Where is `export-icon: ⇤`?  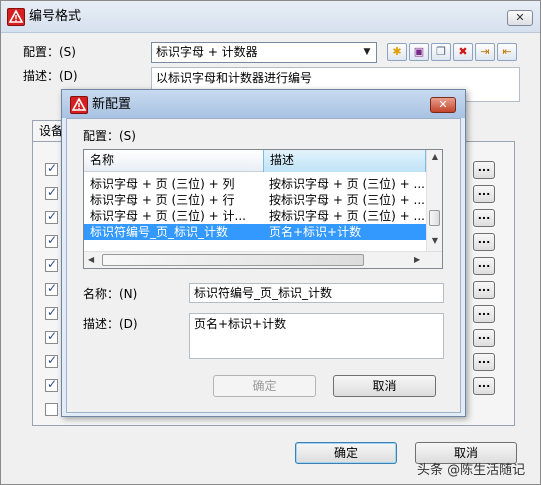 export-icon: ⇤ is located at coordinates (507, 52).